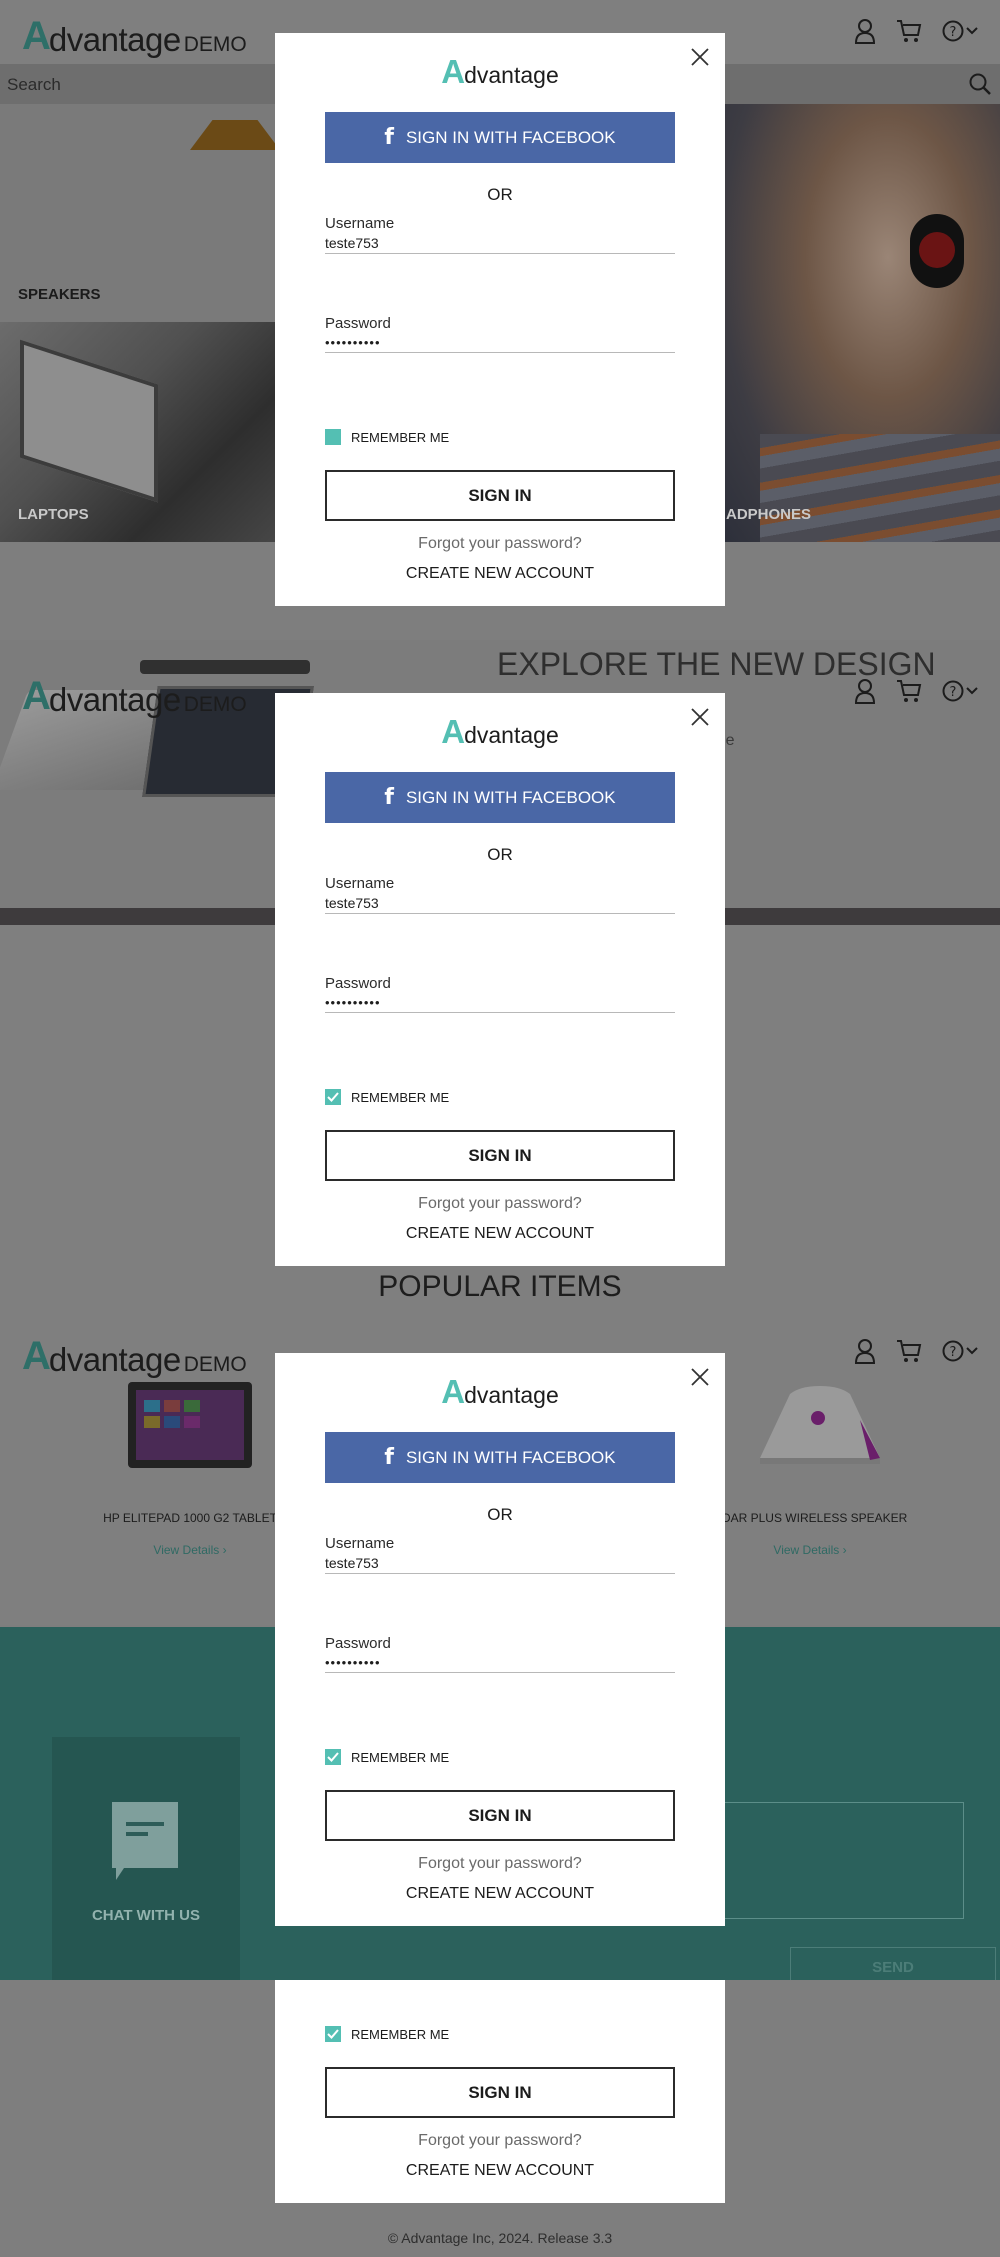 The width and height of the screenshot is (1000, 2257). What do you see at coordinates (53, 514) in the screenshot?
I see `category-laptops: LAPTOPS` at bounding box center [53, 514].